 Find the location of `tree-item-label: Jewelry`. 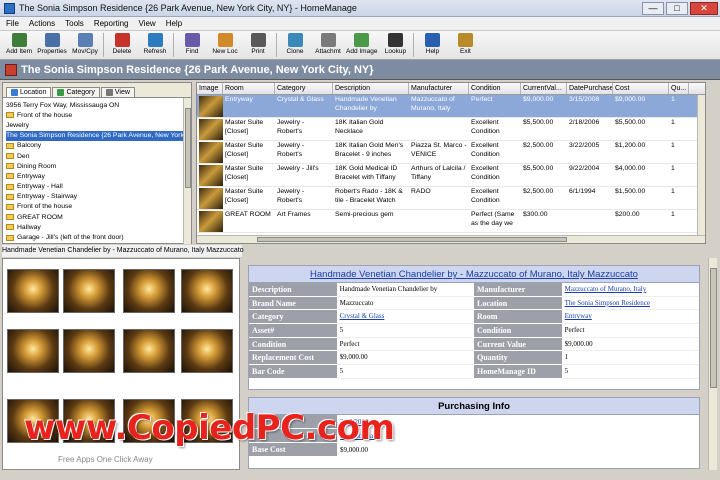

tree-item-label: Jewelry is located at coordinates (18, 125).